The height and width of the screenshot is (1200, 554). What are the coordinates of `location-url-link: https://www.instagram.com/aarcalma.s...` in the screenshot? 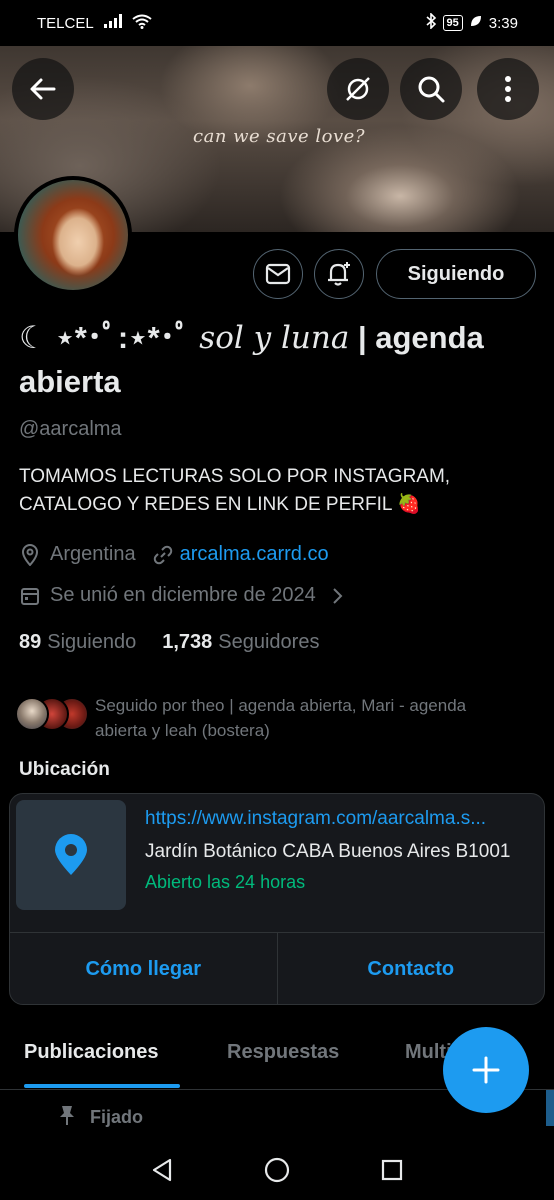 It's located at (335, 819).